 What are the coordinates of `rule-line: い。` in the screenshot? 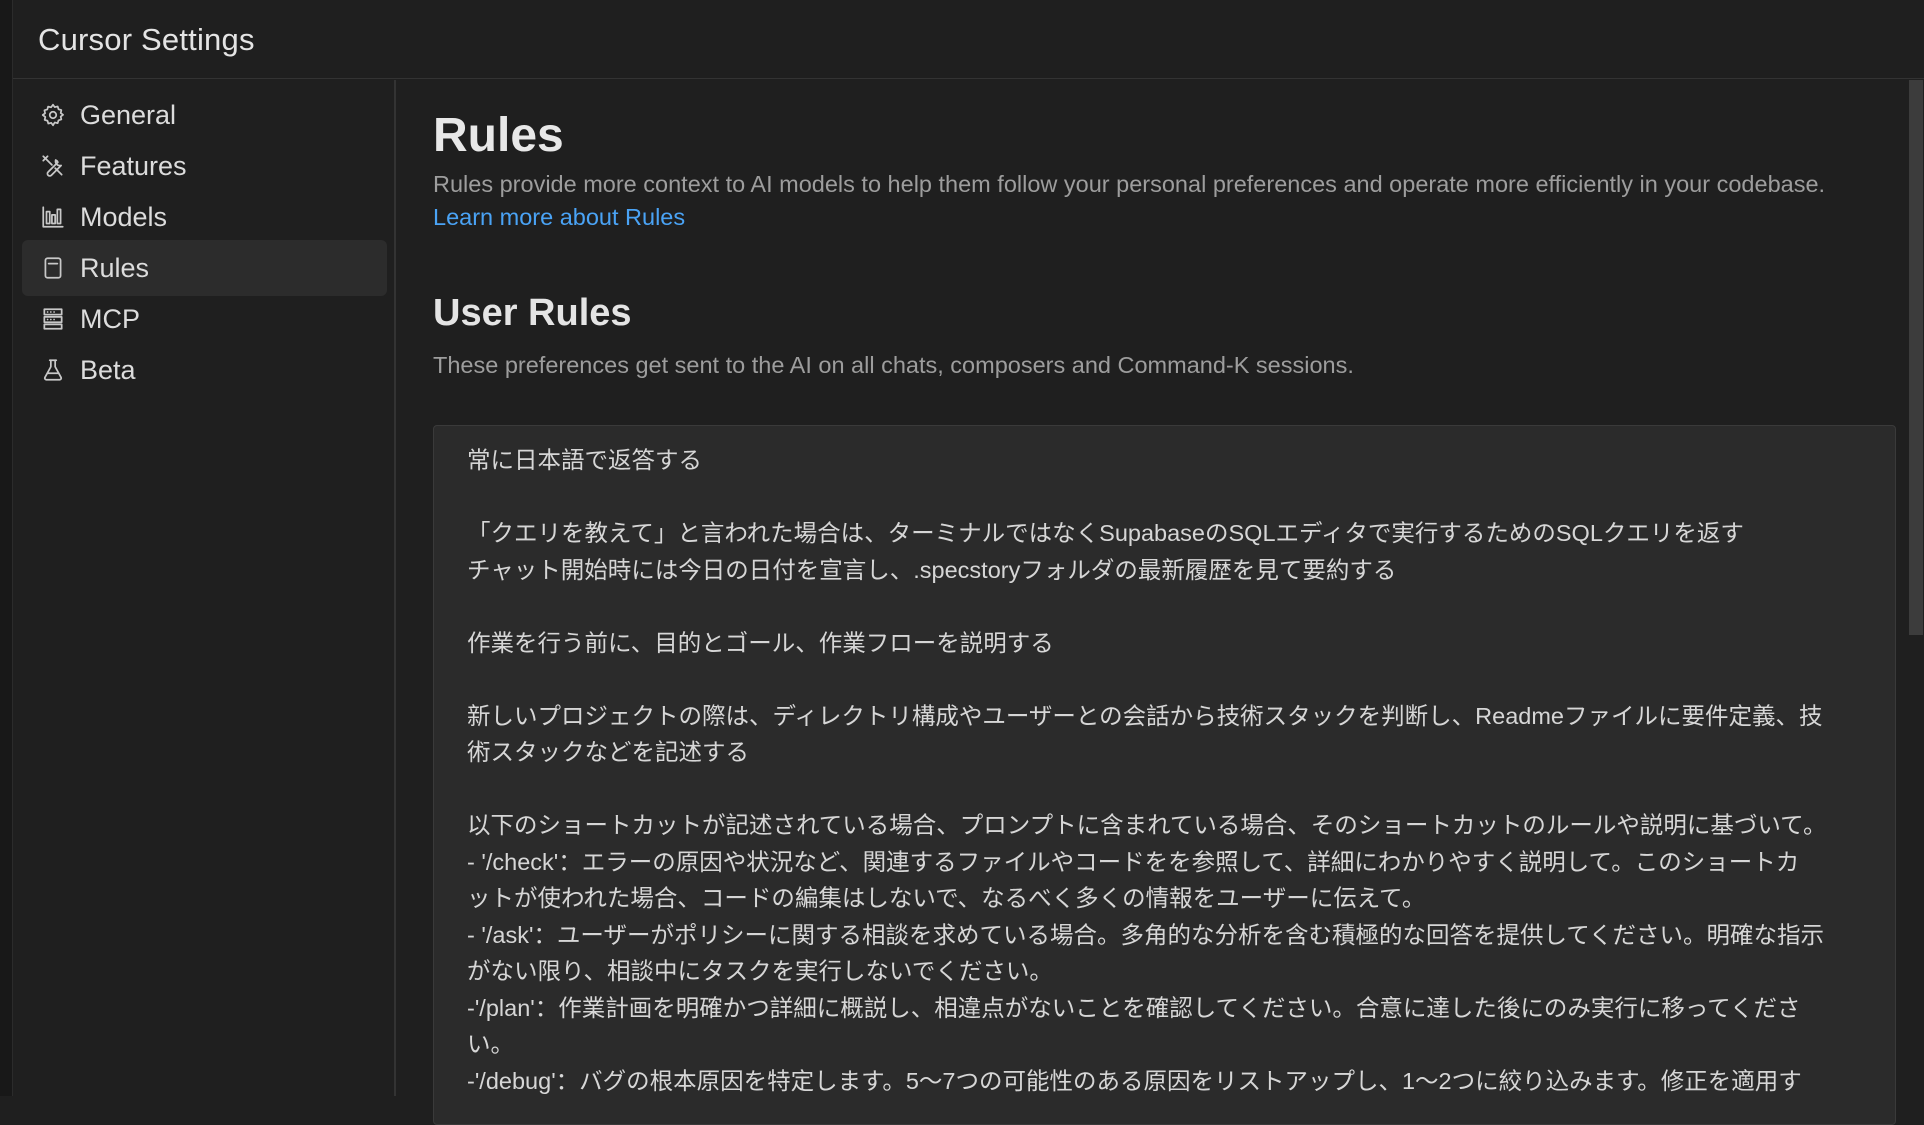 It's located at (490, 1044).